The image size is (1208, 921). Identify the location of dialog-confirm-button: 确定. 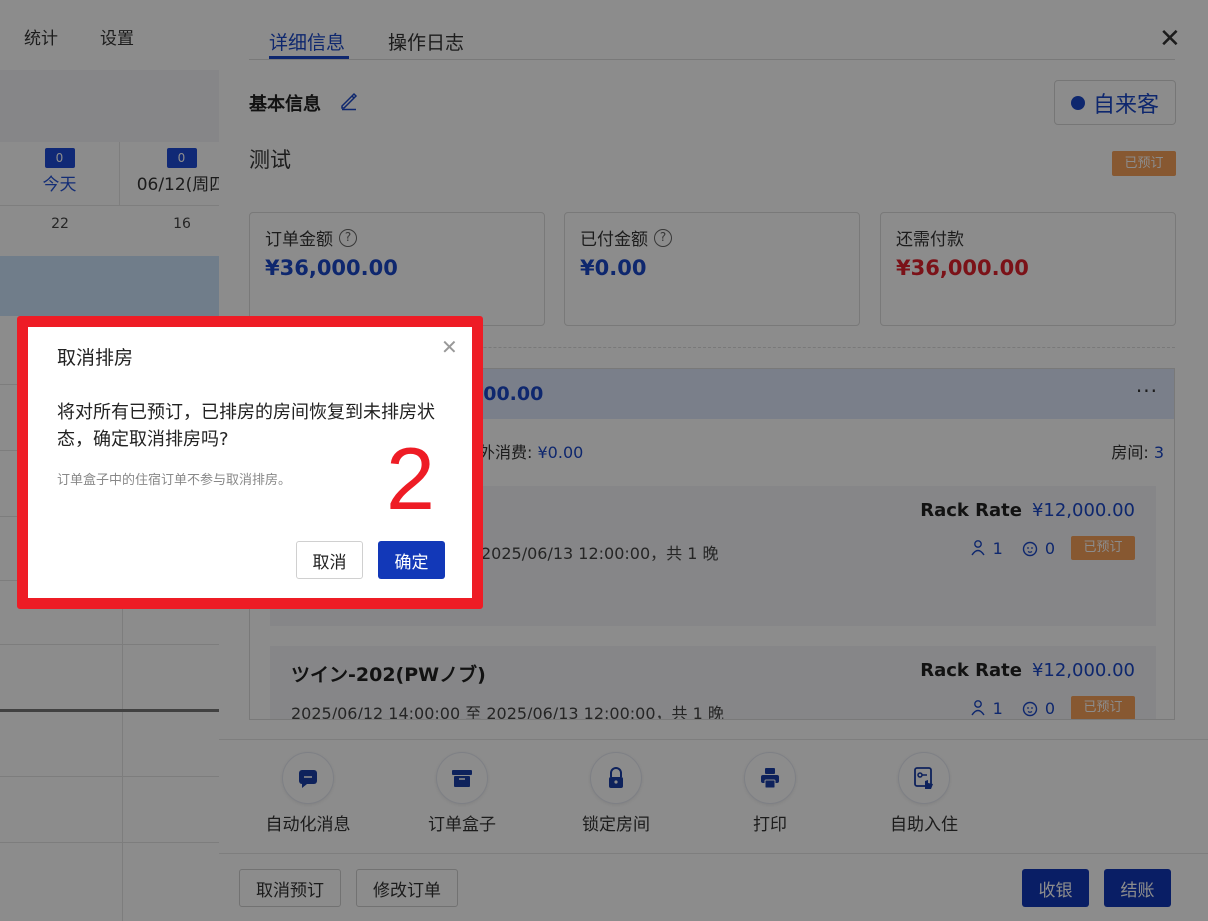
(411, 560).